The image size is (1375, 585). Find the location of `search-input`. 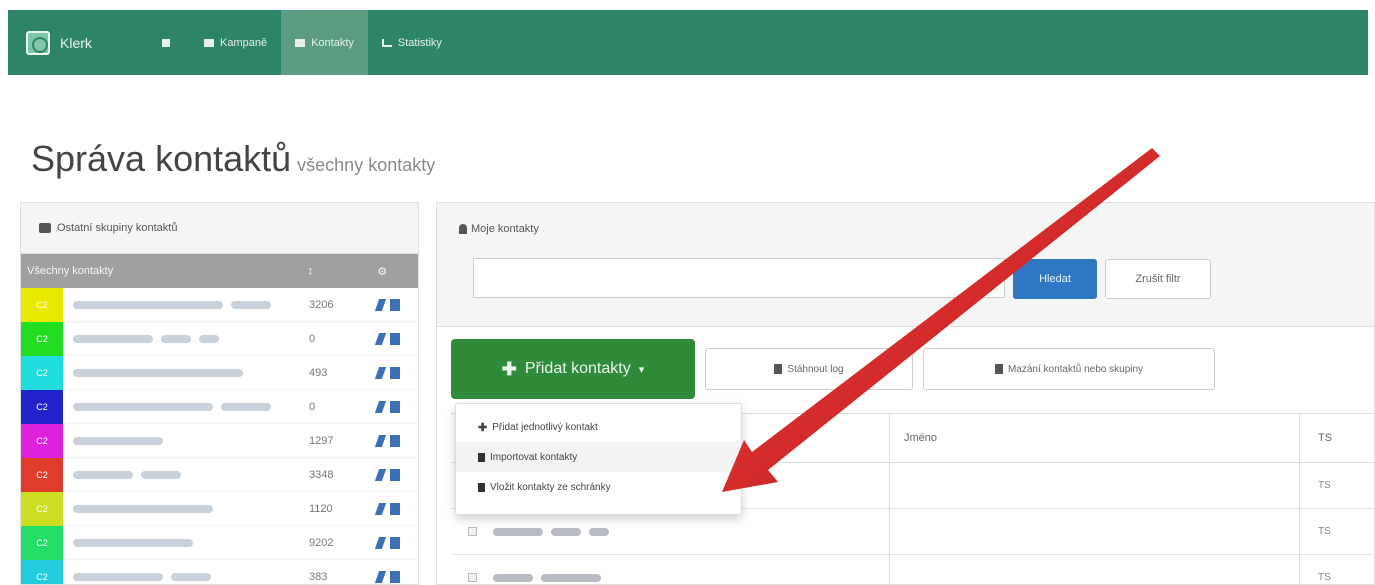

search-input is located at coordinates (739, 278).